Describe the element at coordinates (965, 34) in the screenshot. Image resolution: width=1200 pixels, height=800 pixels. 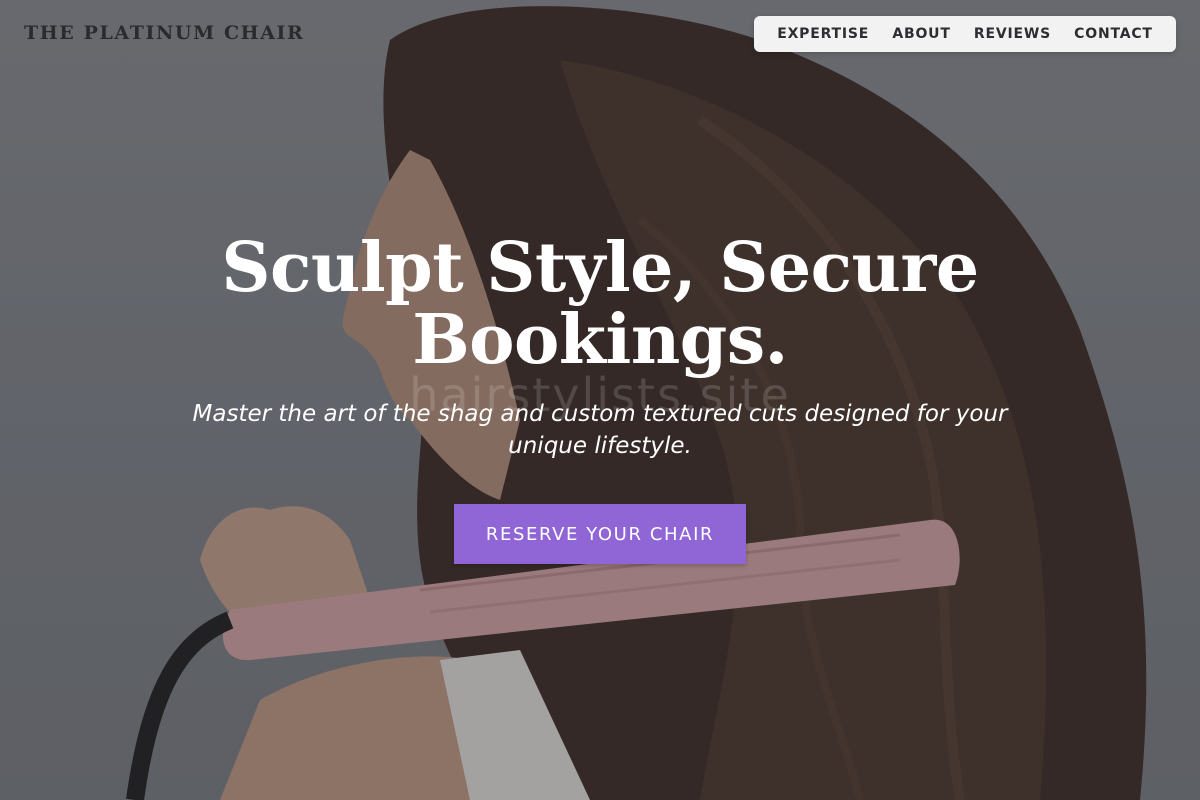
I see `main-nav: EXPERTISE ABOUT REVIEWS CONTACT` at that location.